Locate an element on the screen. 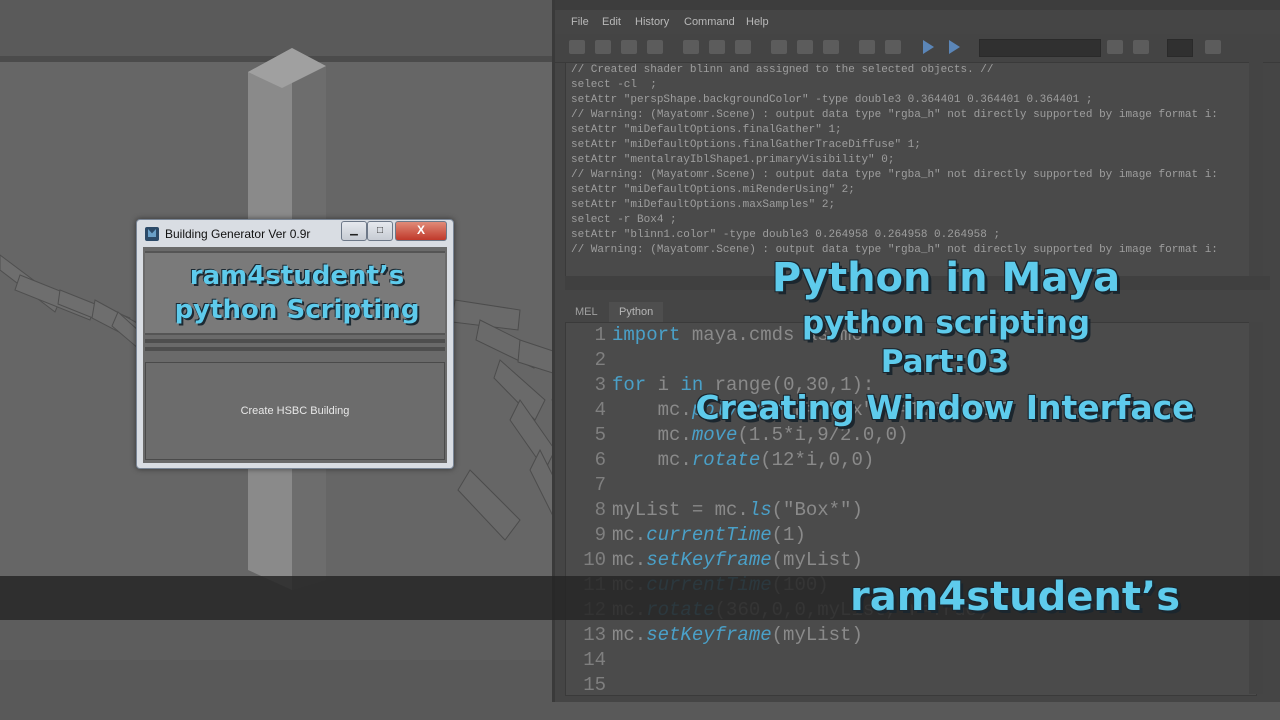 This screenshot has width=1280, height=720. overlay-title: Python in Maya is located at coordinates (946, 278).